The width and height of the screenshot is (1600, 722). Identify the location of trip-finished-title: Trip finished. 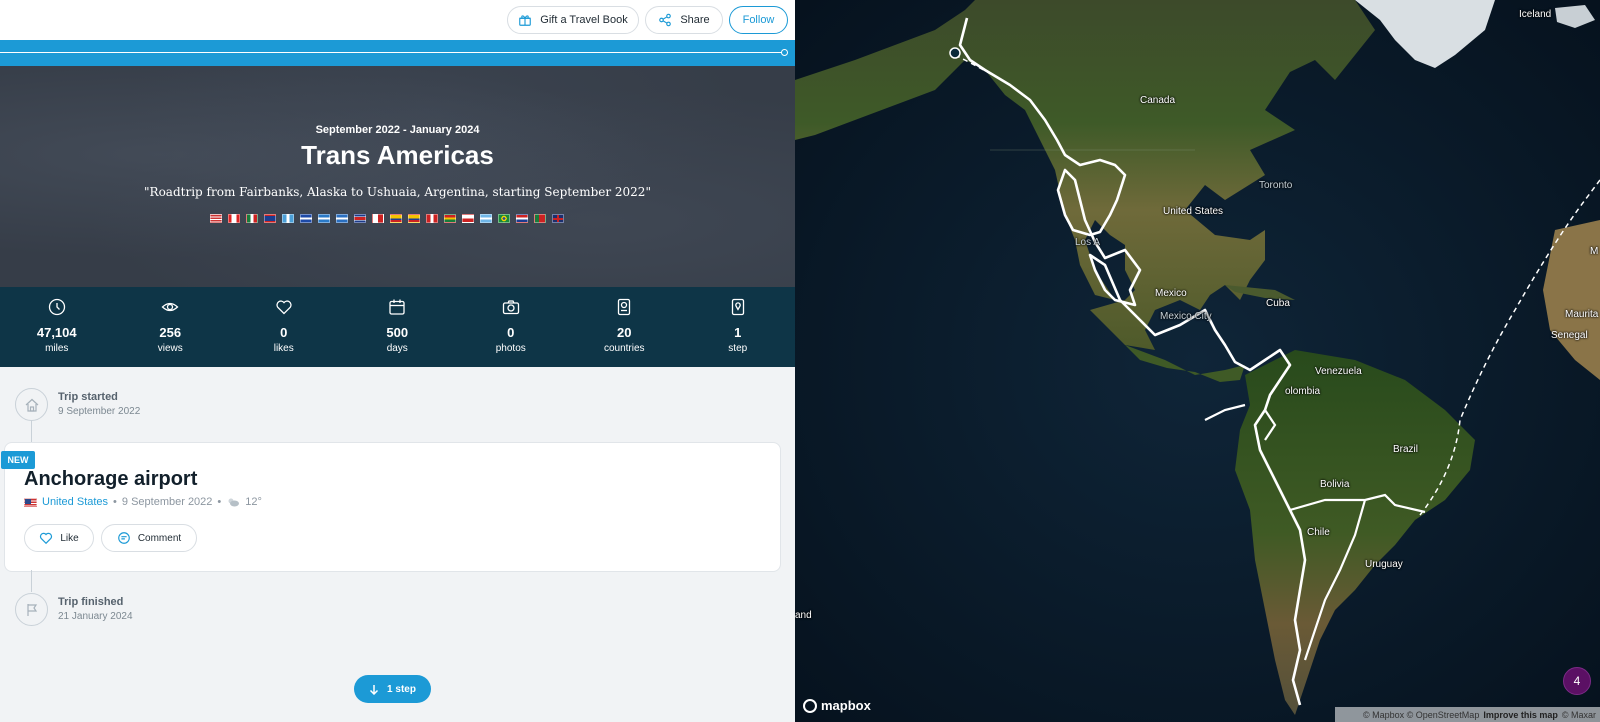
(91, 602).